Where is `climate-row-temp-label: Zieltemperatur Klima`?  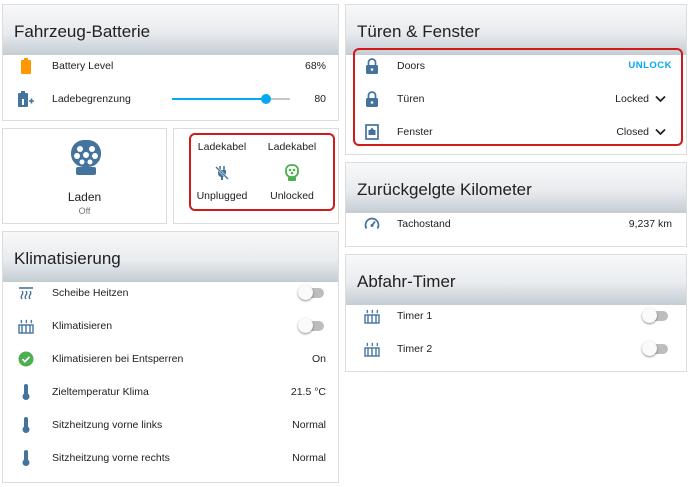
climate-row-temp-label: Zieltemperatur Klima is located at coordinates (100, 391).